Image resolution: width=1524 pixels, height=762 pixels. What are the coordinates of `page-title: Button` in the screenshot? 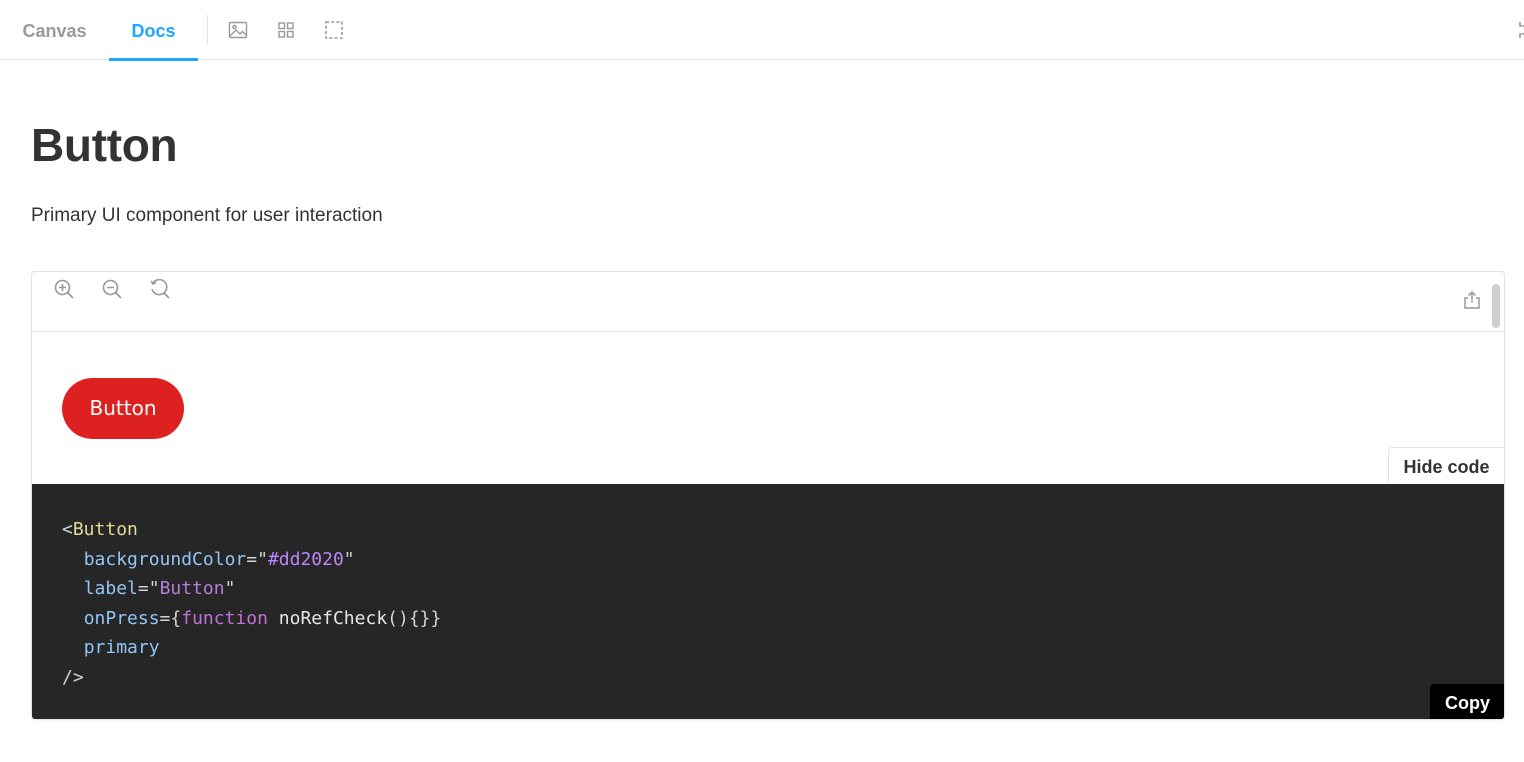 It's located at (104, 145).